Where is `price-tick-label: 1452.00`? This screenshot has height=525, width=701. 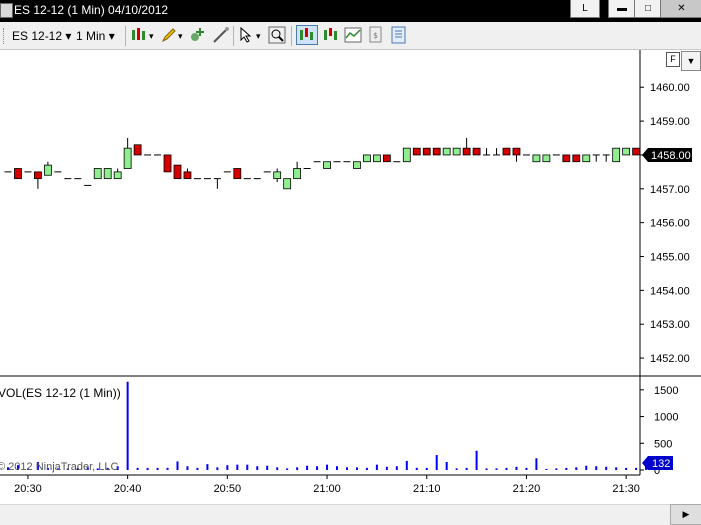 price-tick-label: 1452.00 is located at coordinates (670, 359).